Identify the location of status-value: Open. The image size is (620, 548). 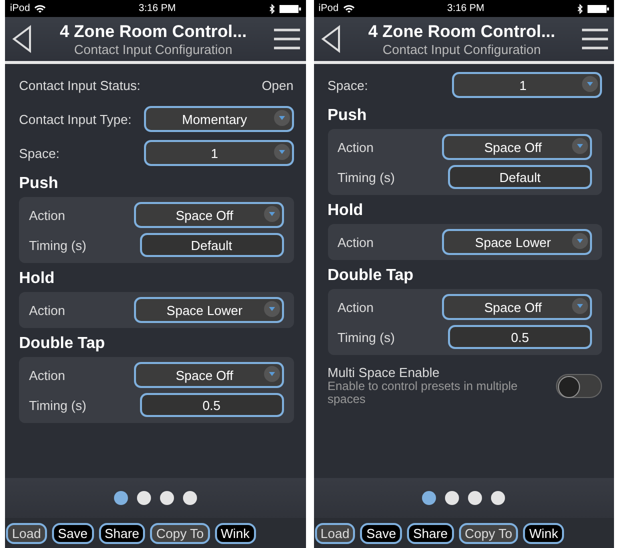
(278, 85).